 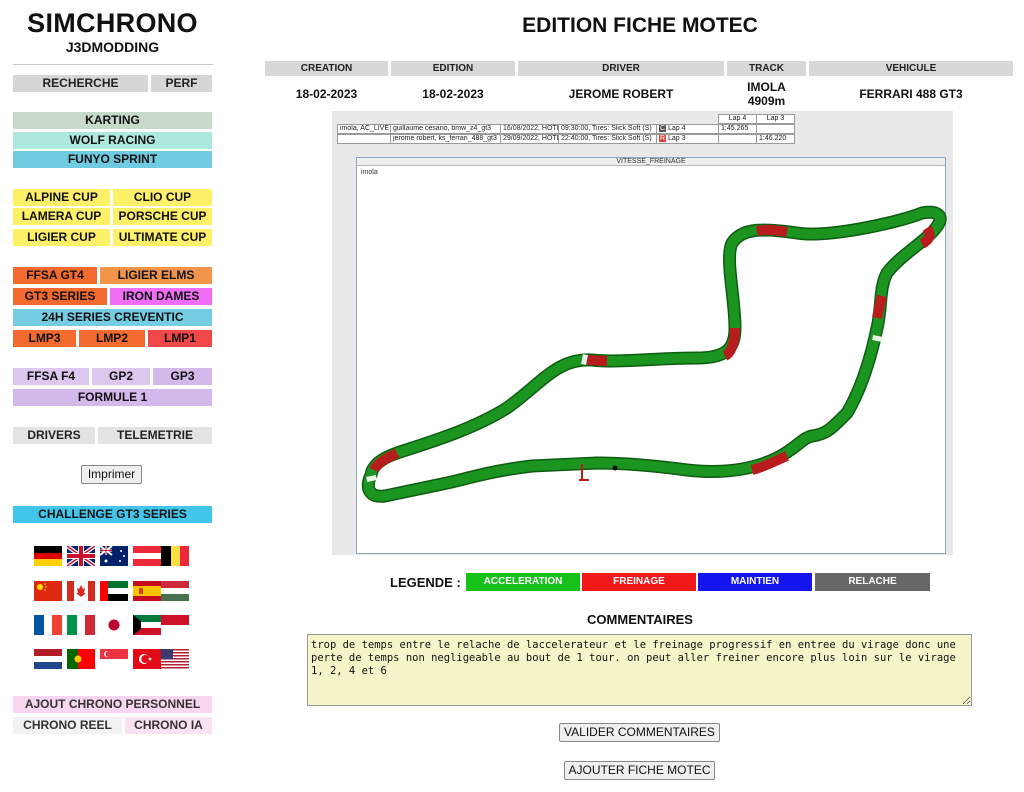 What do you see at coordinates (48, 625) in the screenshot?
I see `france-flag` at bounding box center [48, 625].